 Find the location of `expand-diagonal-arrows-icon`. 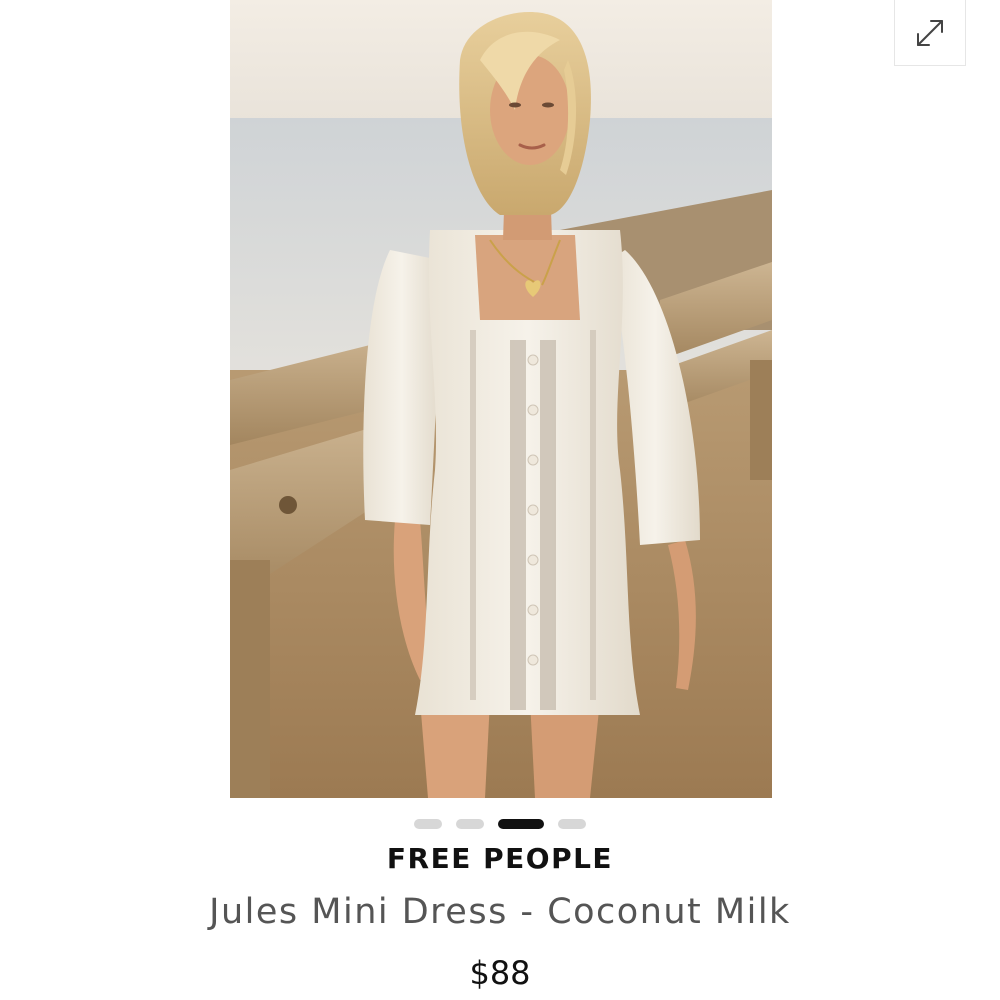

expand-diagonal-arrows-icon is located at coordinates (930, 32).